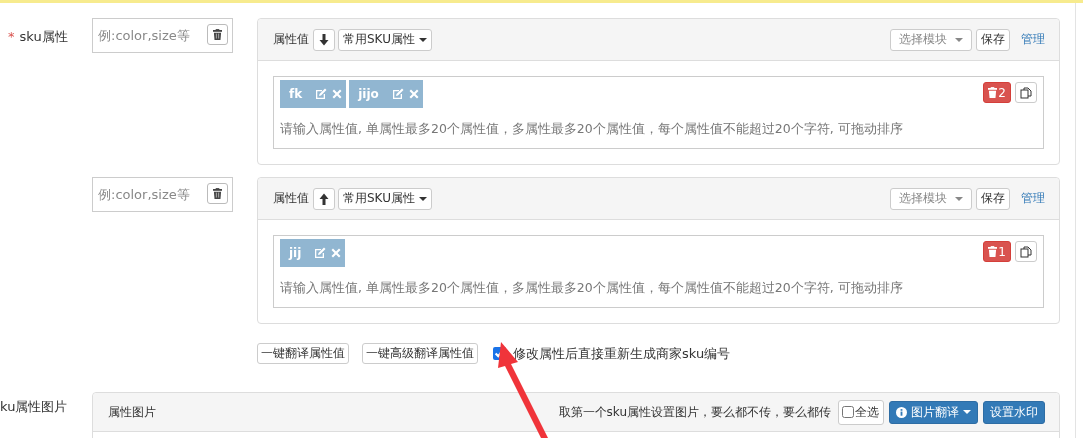  I want to click on values-field: jij 请输入属性值, 单属性最多20个属性值，多属性最多20个属性值，每个属性值不能超过20个字符, 可拖动排序 1, so click(658, 271).